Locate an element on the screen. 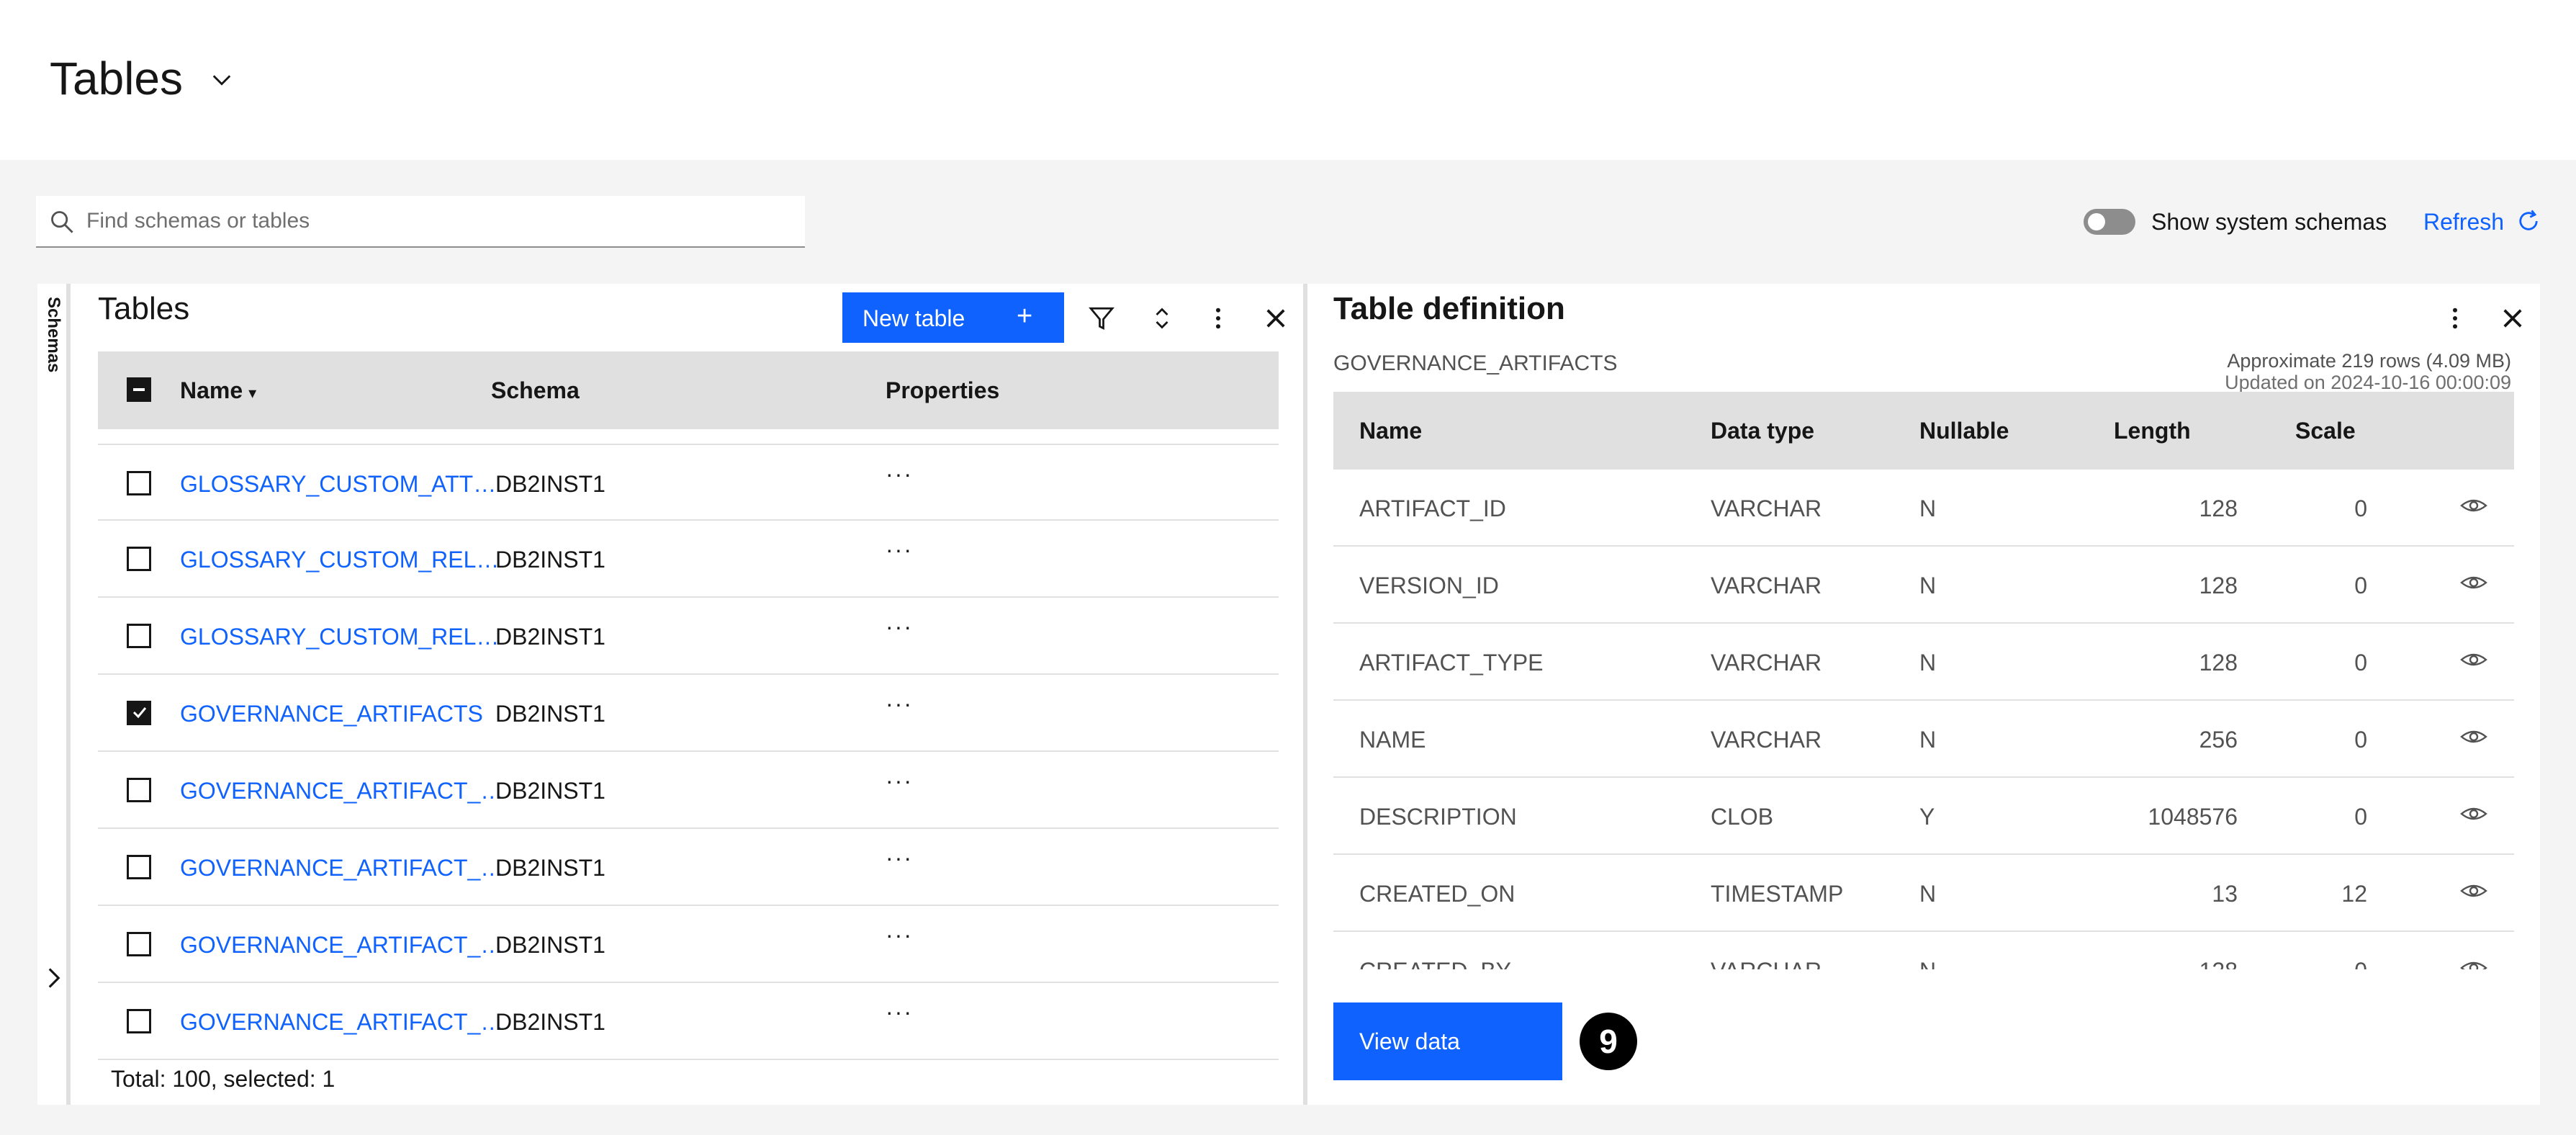  filter-icon is located at coordinates (1101, 318).